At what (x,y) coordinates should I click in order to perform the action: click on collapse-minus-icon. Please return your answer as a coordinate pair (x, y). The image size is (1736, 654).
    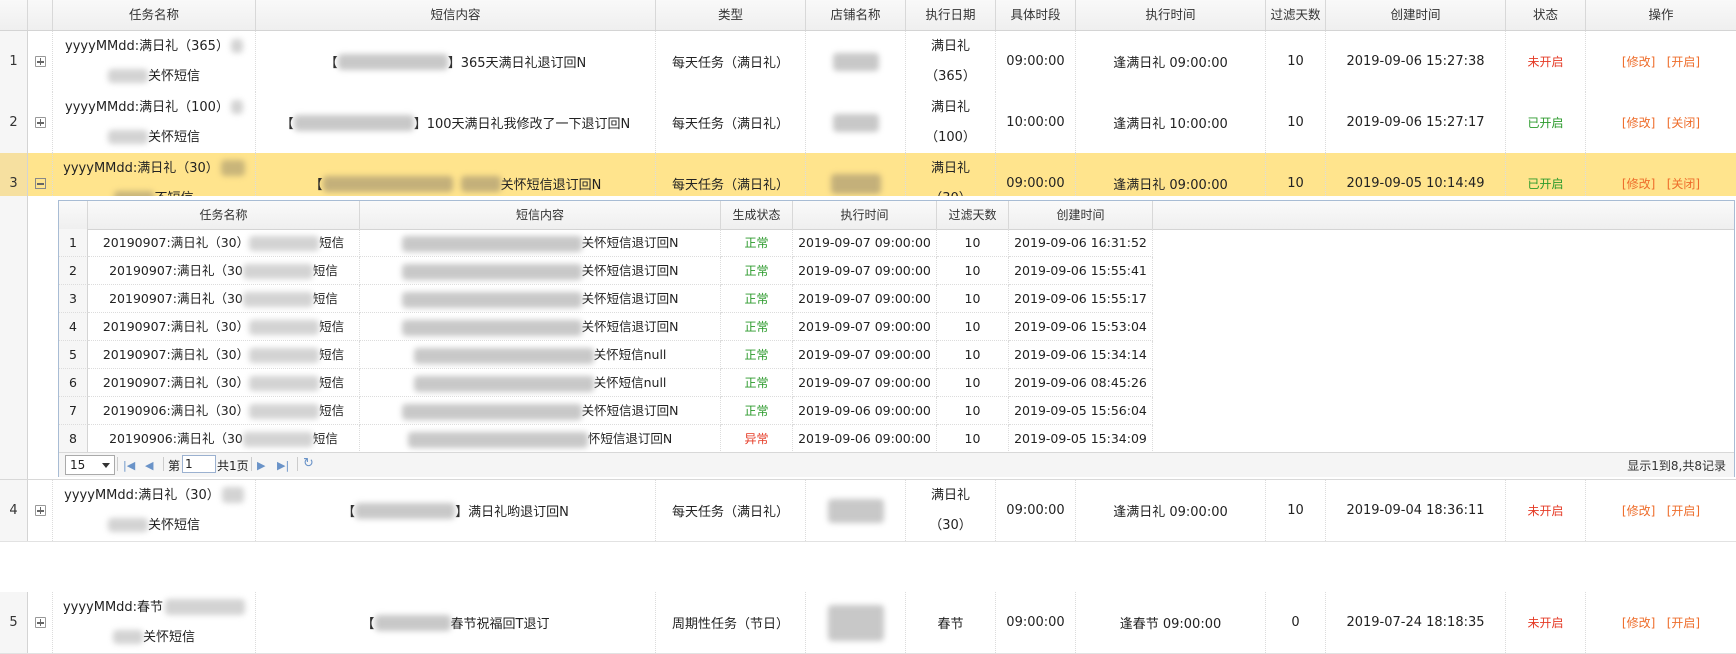
    Looking at the image, I should click on (40, 183).